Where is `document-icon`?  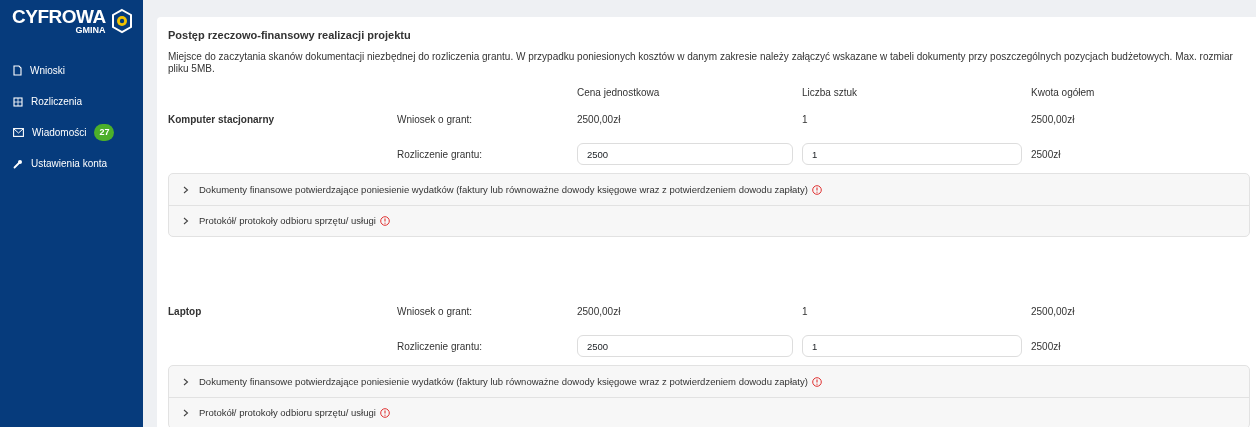 document-icon is located at coordinates (17, 70).